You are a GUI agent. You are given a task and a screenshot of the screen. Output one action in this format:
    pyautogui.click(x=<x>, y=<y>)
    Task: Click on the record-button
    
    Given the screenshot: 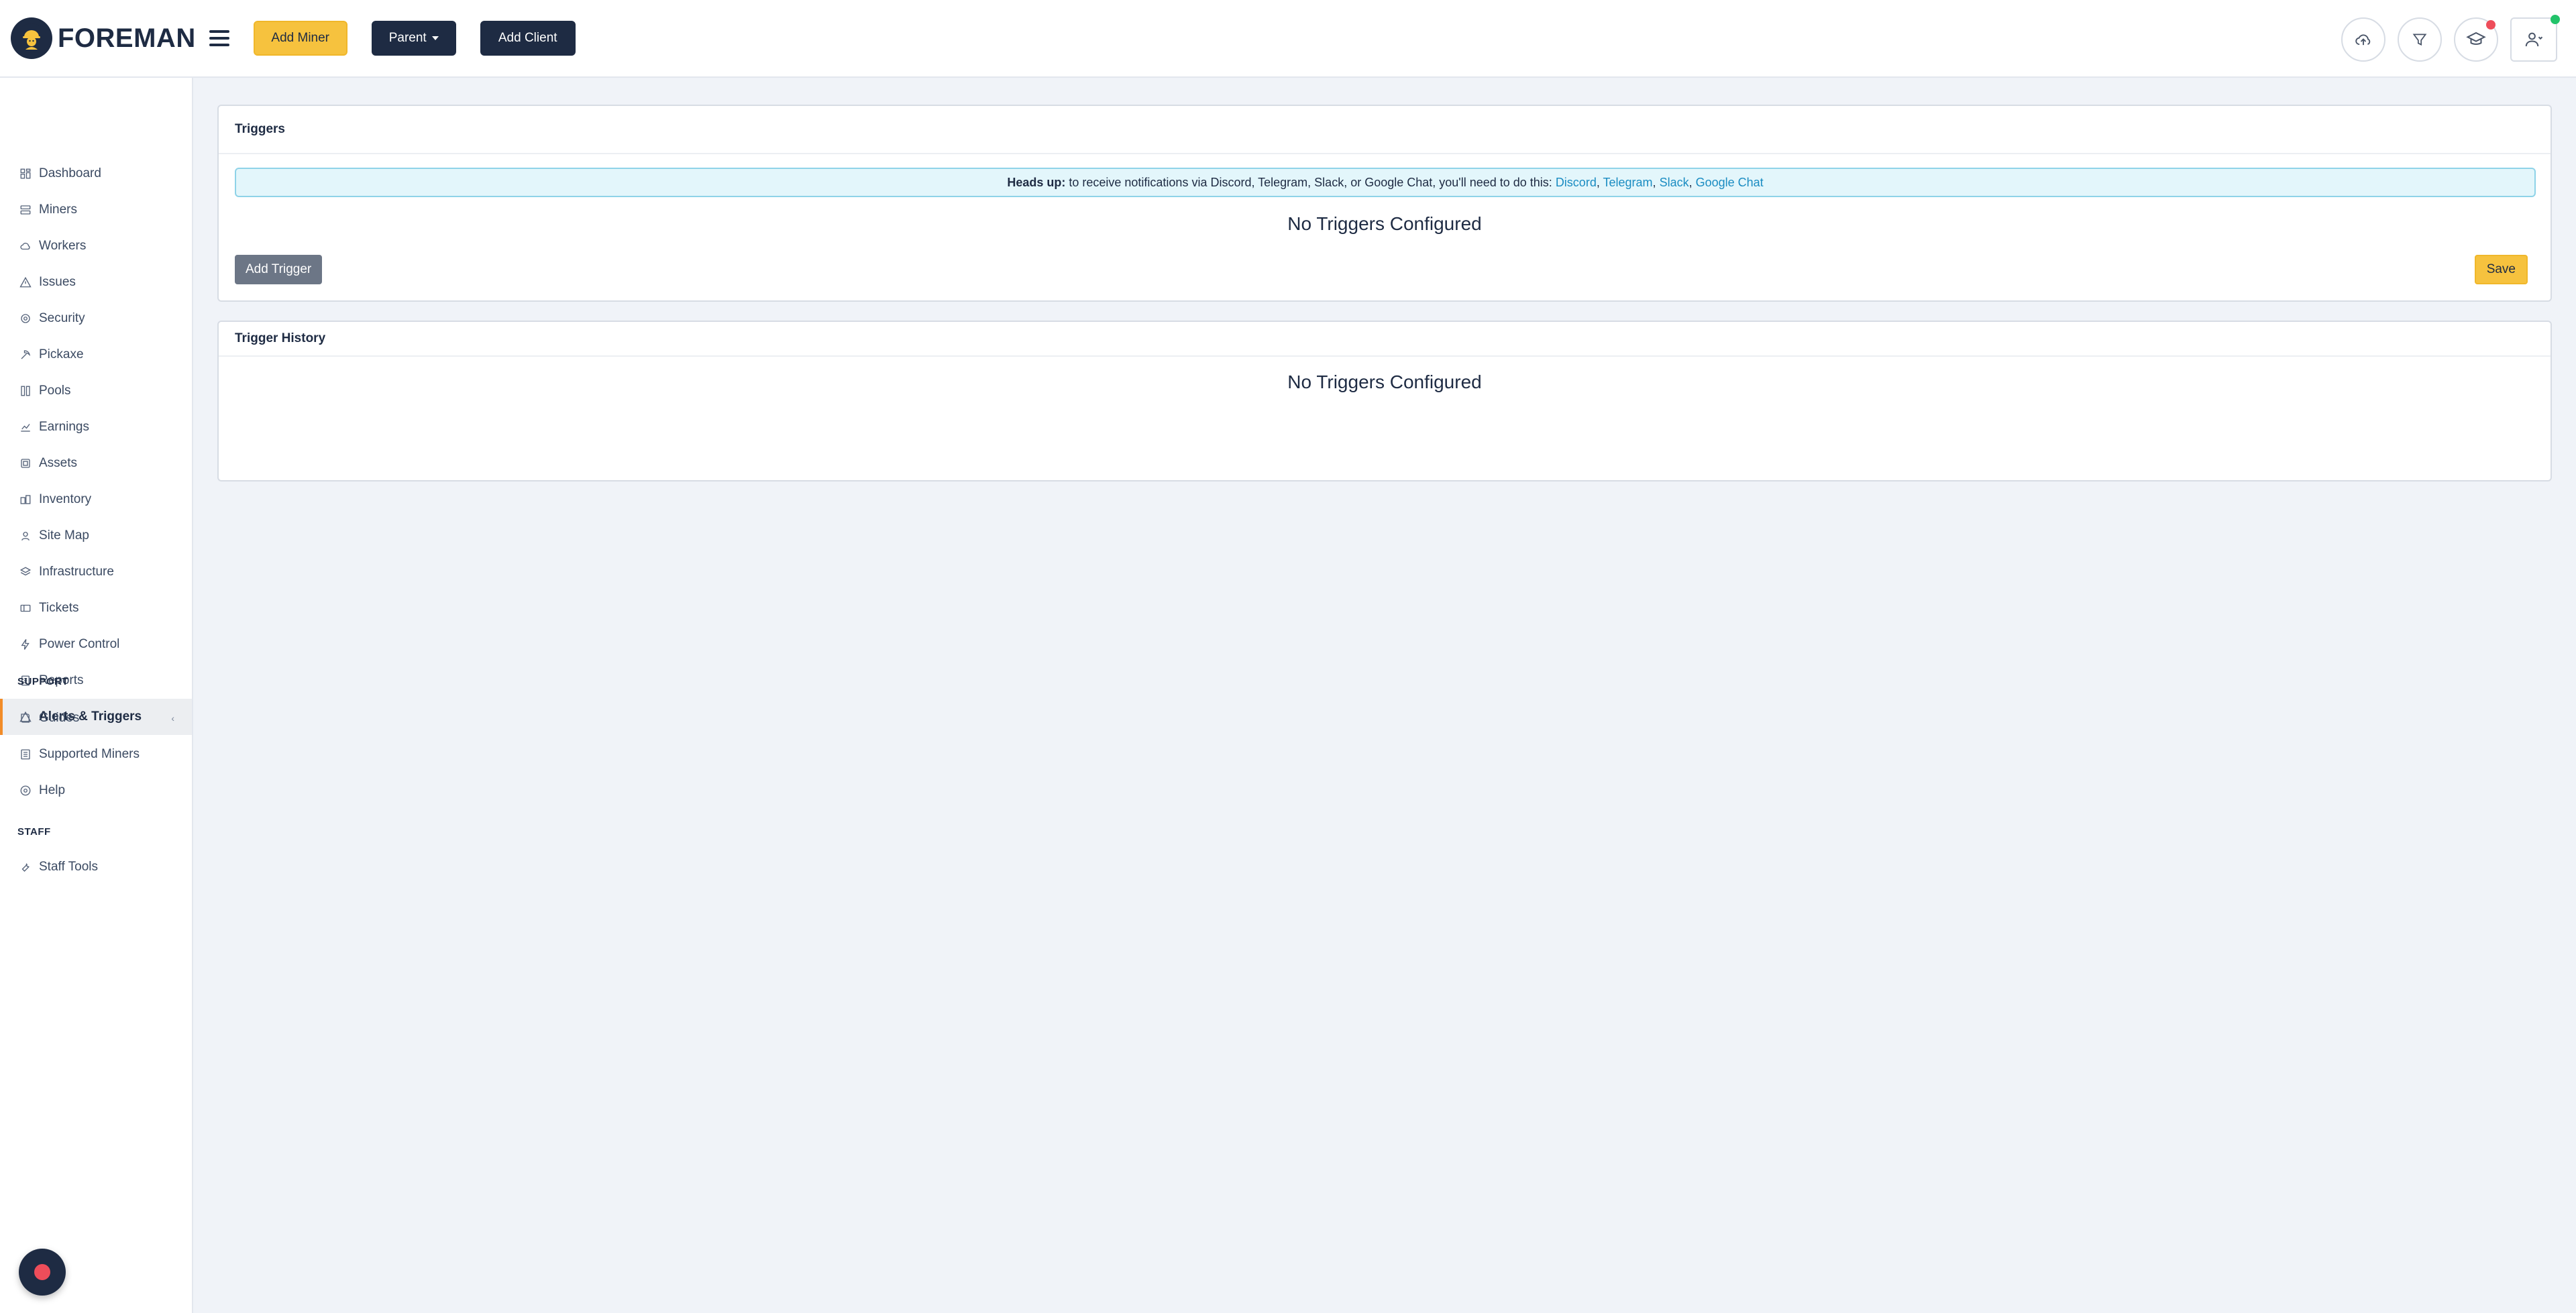 What is the action you would take?
    pyautogui.click(x=42, y=1272)
    